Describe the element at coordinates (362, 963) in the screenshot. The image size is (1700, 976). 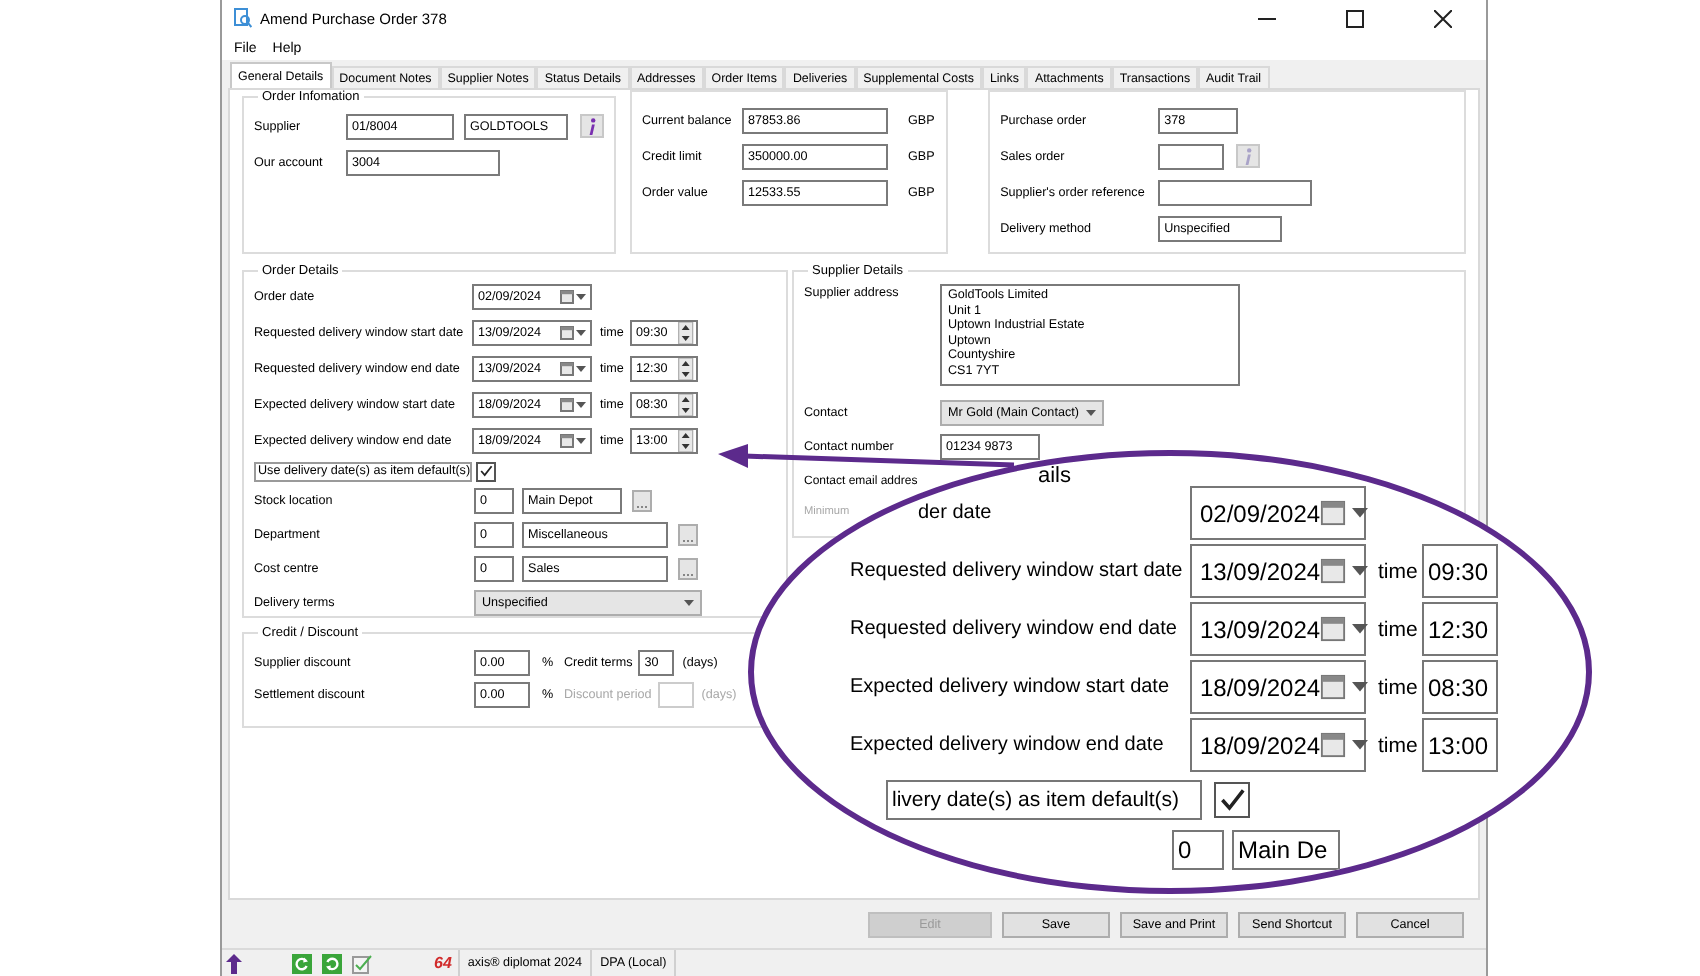
I see `checklist-icon` at that location.